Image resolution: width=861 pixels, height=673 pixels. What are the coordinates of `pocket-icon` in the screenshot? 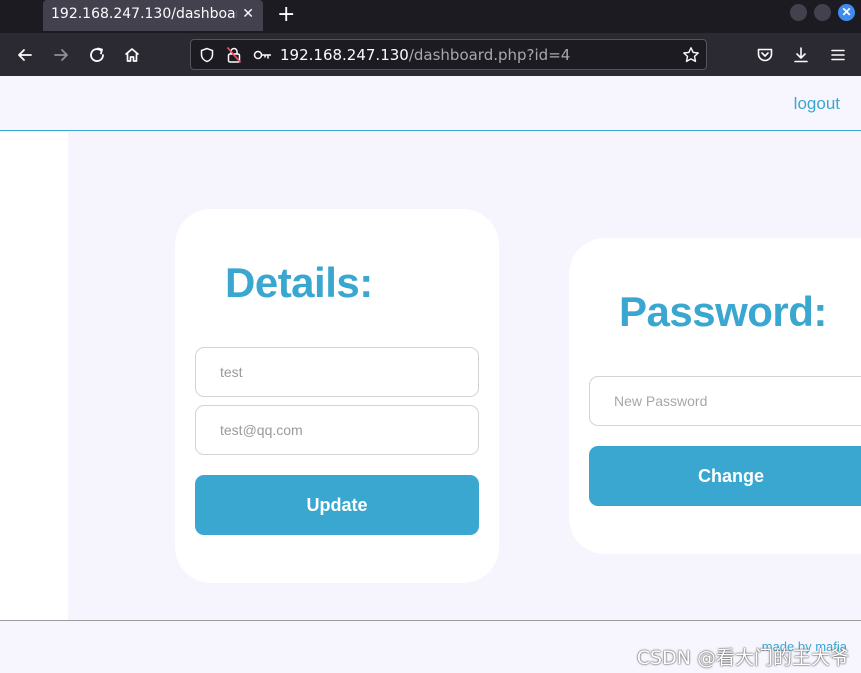 It's located at (765, 55).